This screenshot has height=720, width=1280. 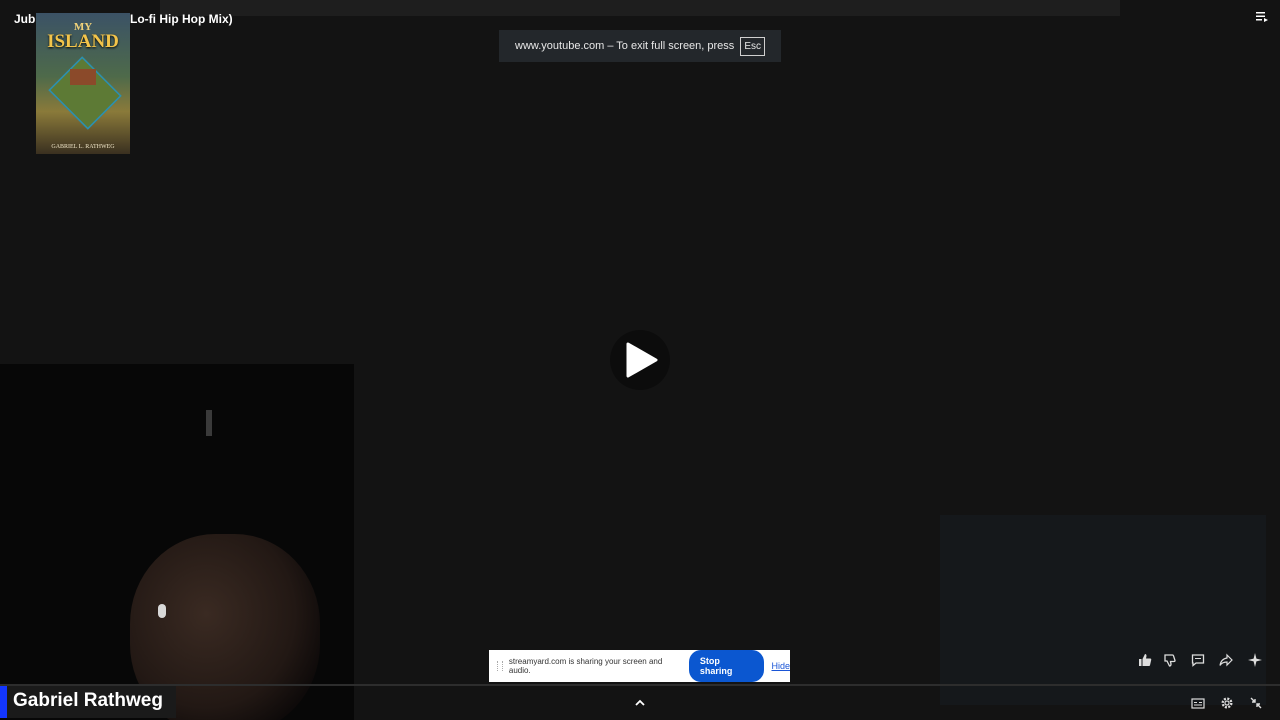 I want to click on thumbs-down-icon, so click(x=1170, y=660).